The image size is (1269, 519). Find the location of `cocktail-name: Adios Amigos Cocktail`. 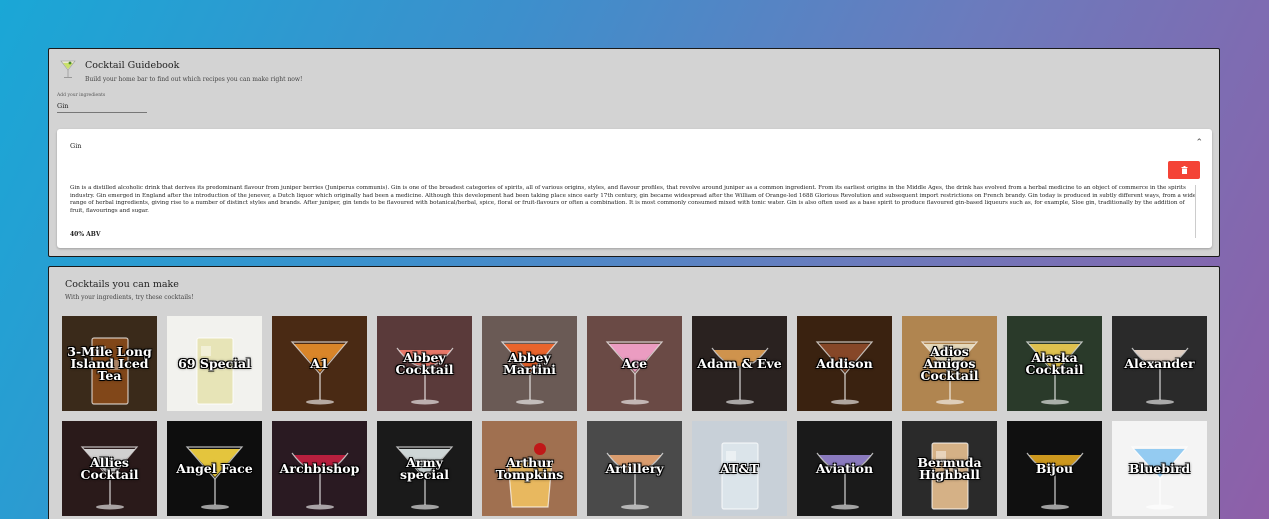

cocktail-name: Adios Amigos Cocktail is located at coordinates (949, 363).